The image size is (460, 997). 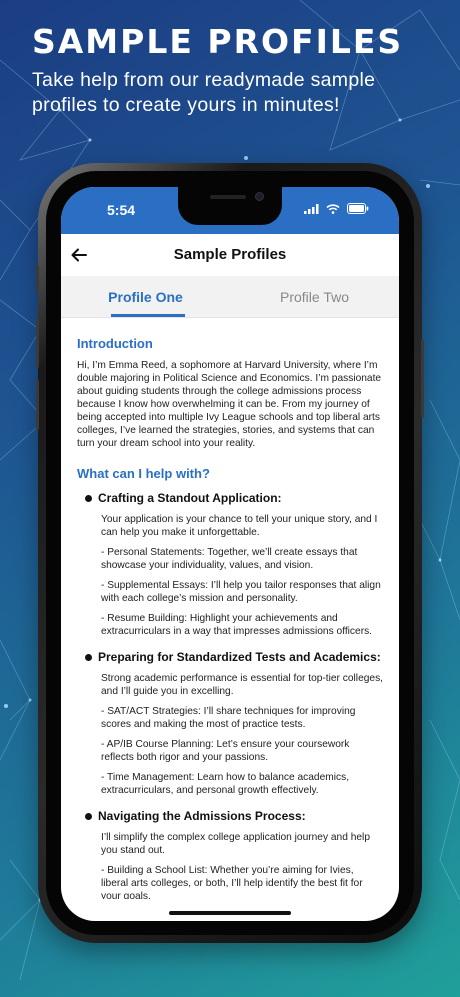 I want to click on status-icons, so click(x=336, y=208).